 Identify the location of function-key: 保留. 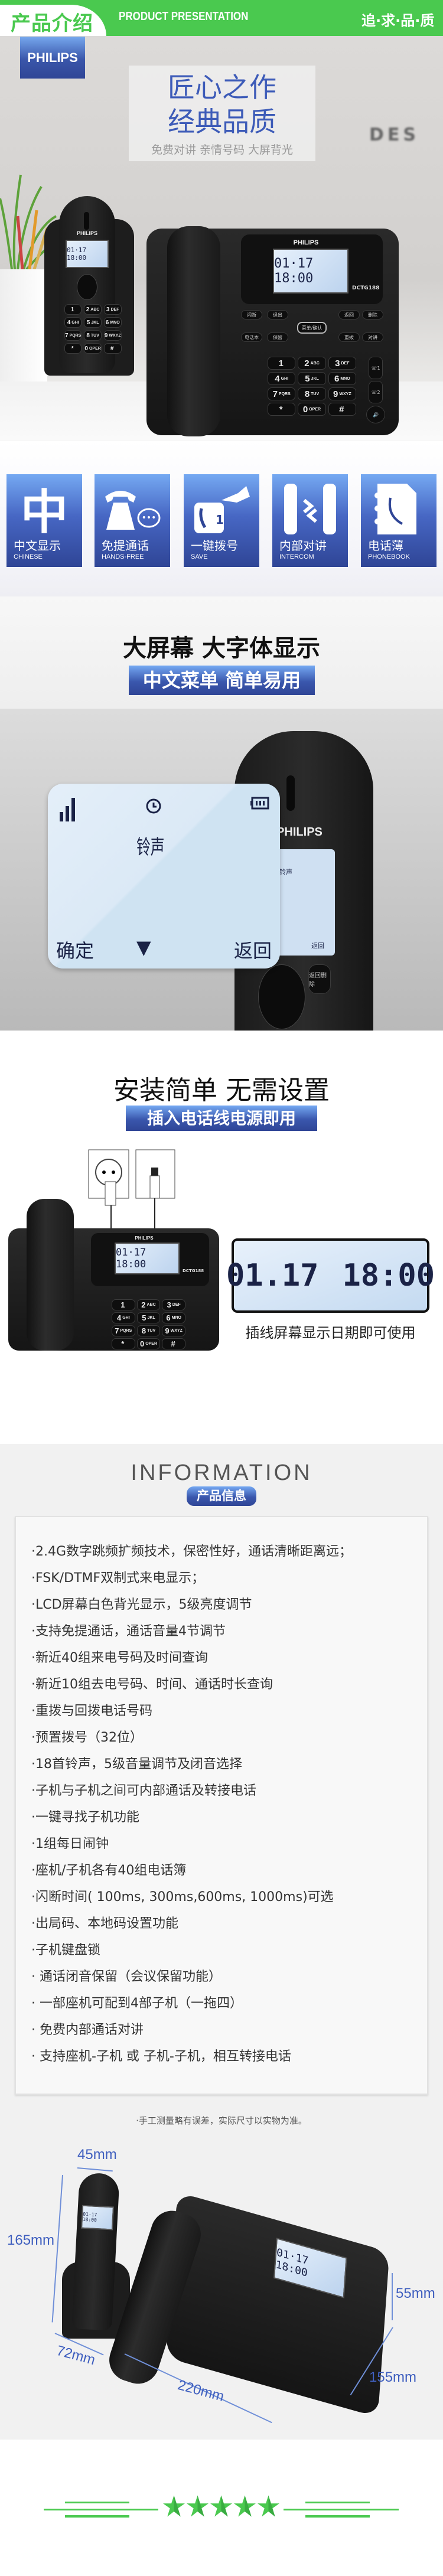
(277, 337).